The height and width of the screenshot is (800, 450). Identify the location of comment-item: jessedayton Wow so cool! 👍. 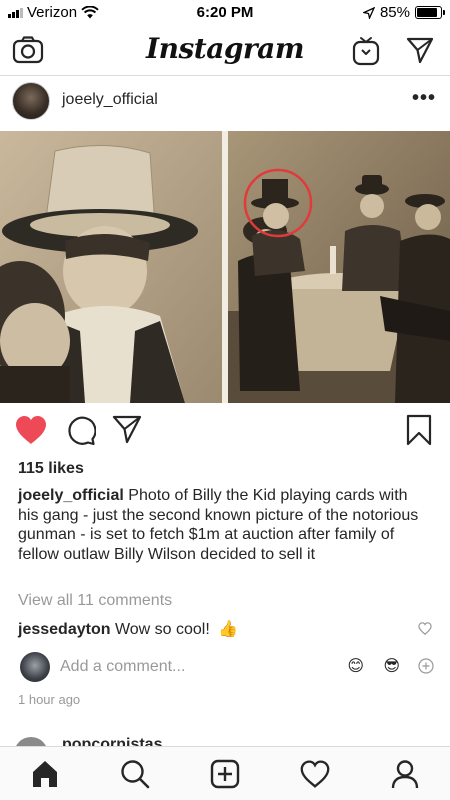
(228, 631).